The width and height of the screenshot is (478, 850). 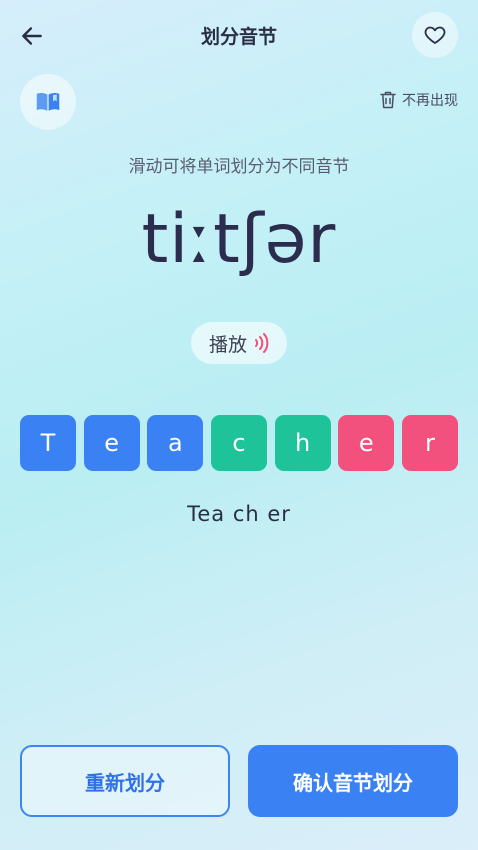 I want to click on confirm-button: 确认音节划分, so click(x=353, y=781).